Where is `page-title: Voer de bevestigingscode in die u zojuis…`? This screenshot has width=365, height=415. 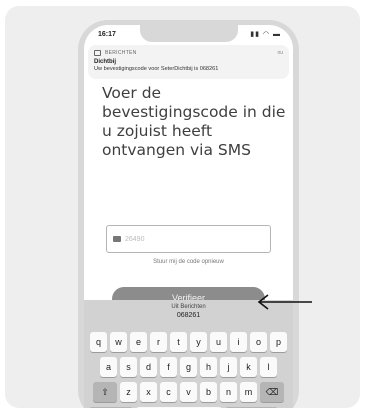 page-title: Voer de bevestigingscode in die u zojuis… is located at coordinates (194, 121).